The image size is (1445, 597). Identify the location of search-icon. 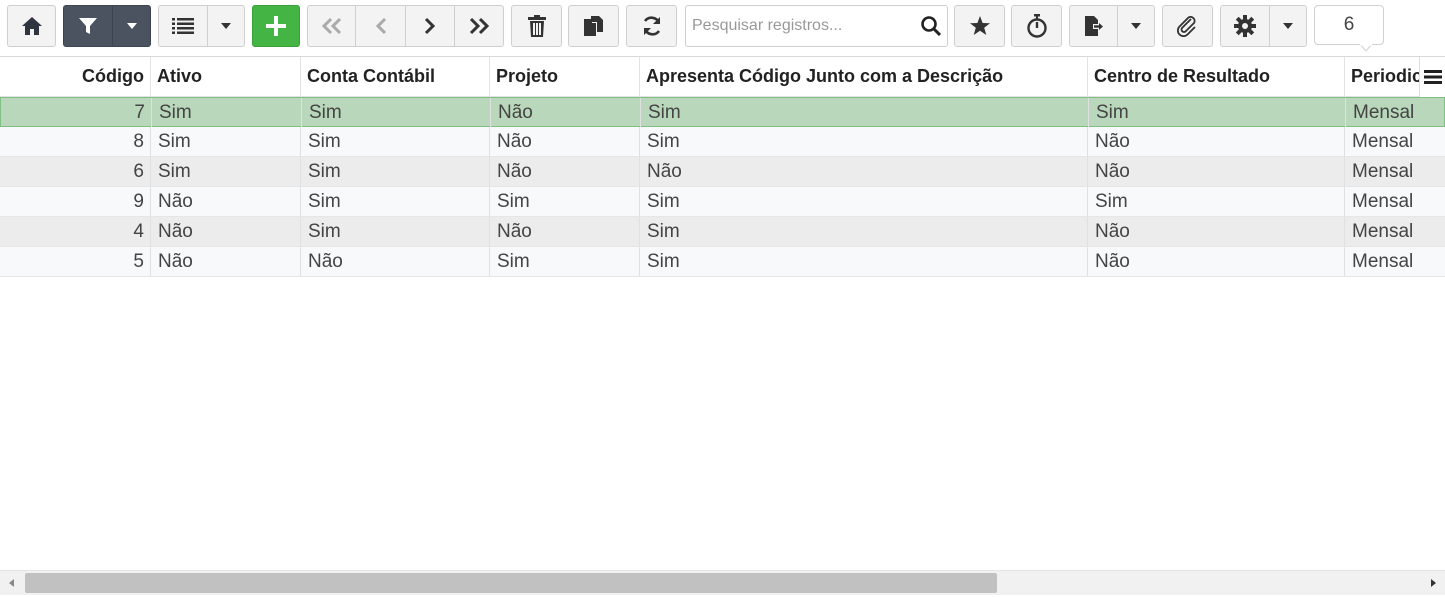
(931, 28).